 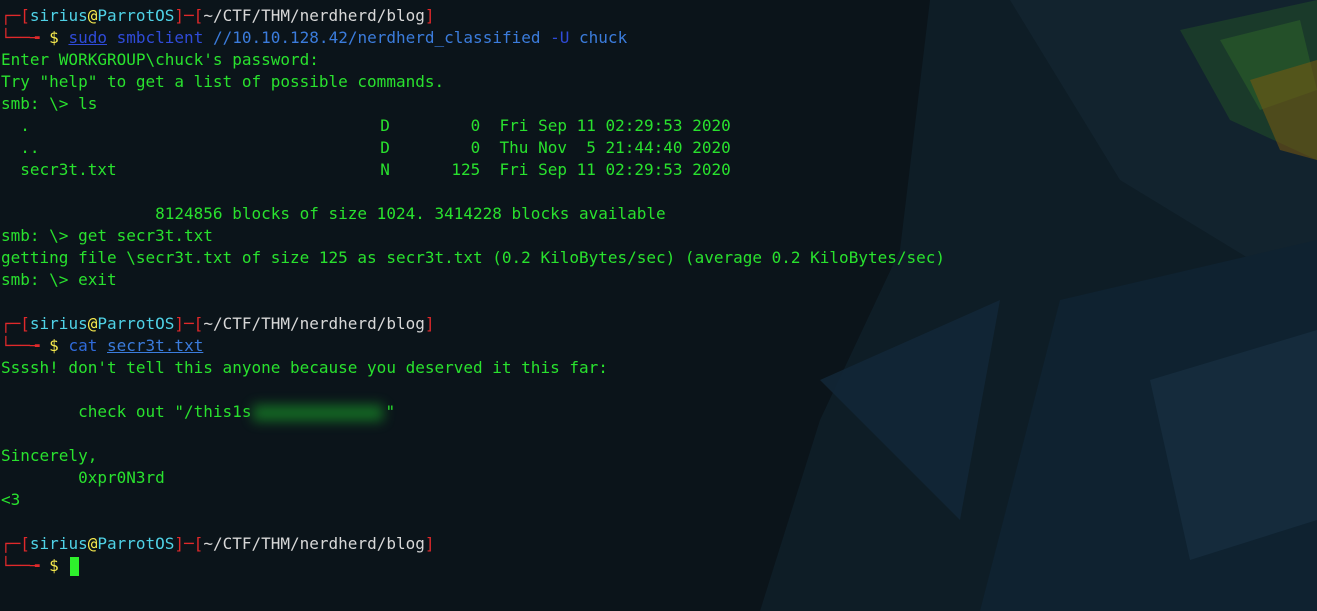 I want to click on secret-check-line: check out "/this1s ", so click(x=473, y=412).